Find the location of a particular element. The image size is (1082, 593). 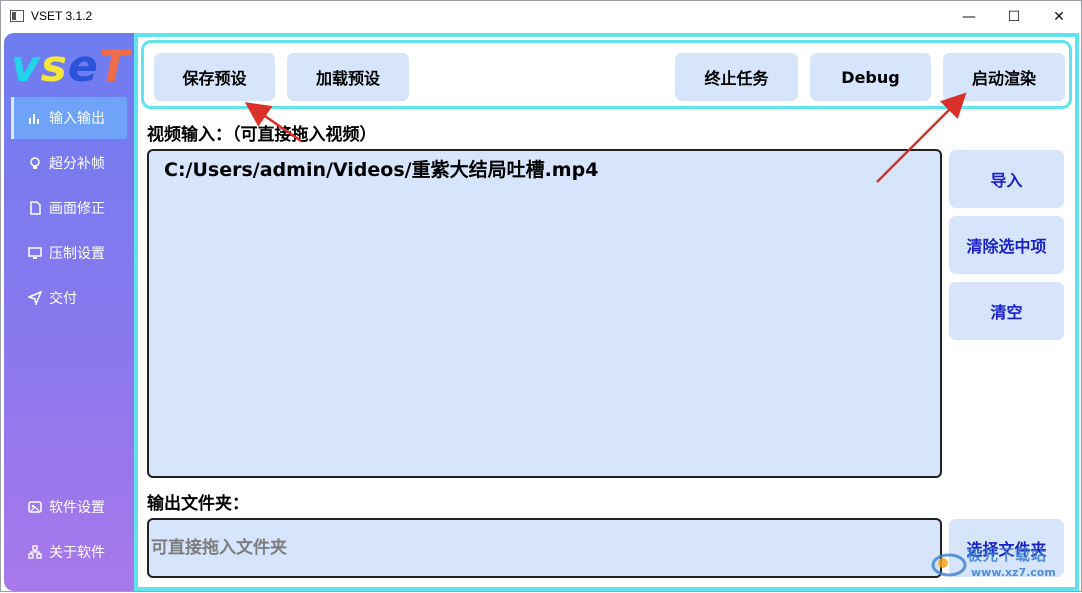

sidebar-item-input-output: 输入输出 is located at coordinates (69, 118).